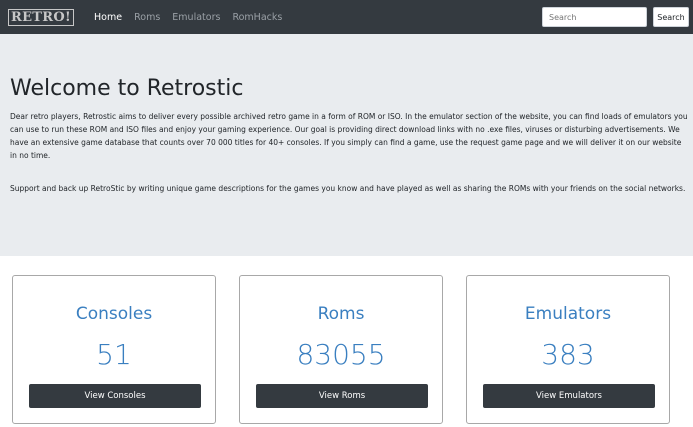  I want to click on emulators-card: Emulators 383 View Emulators, so click(568, 349).